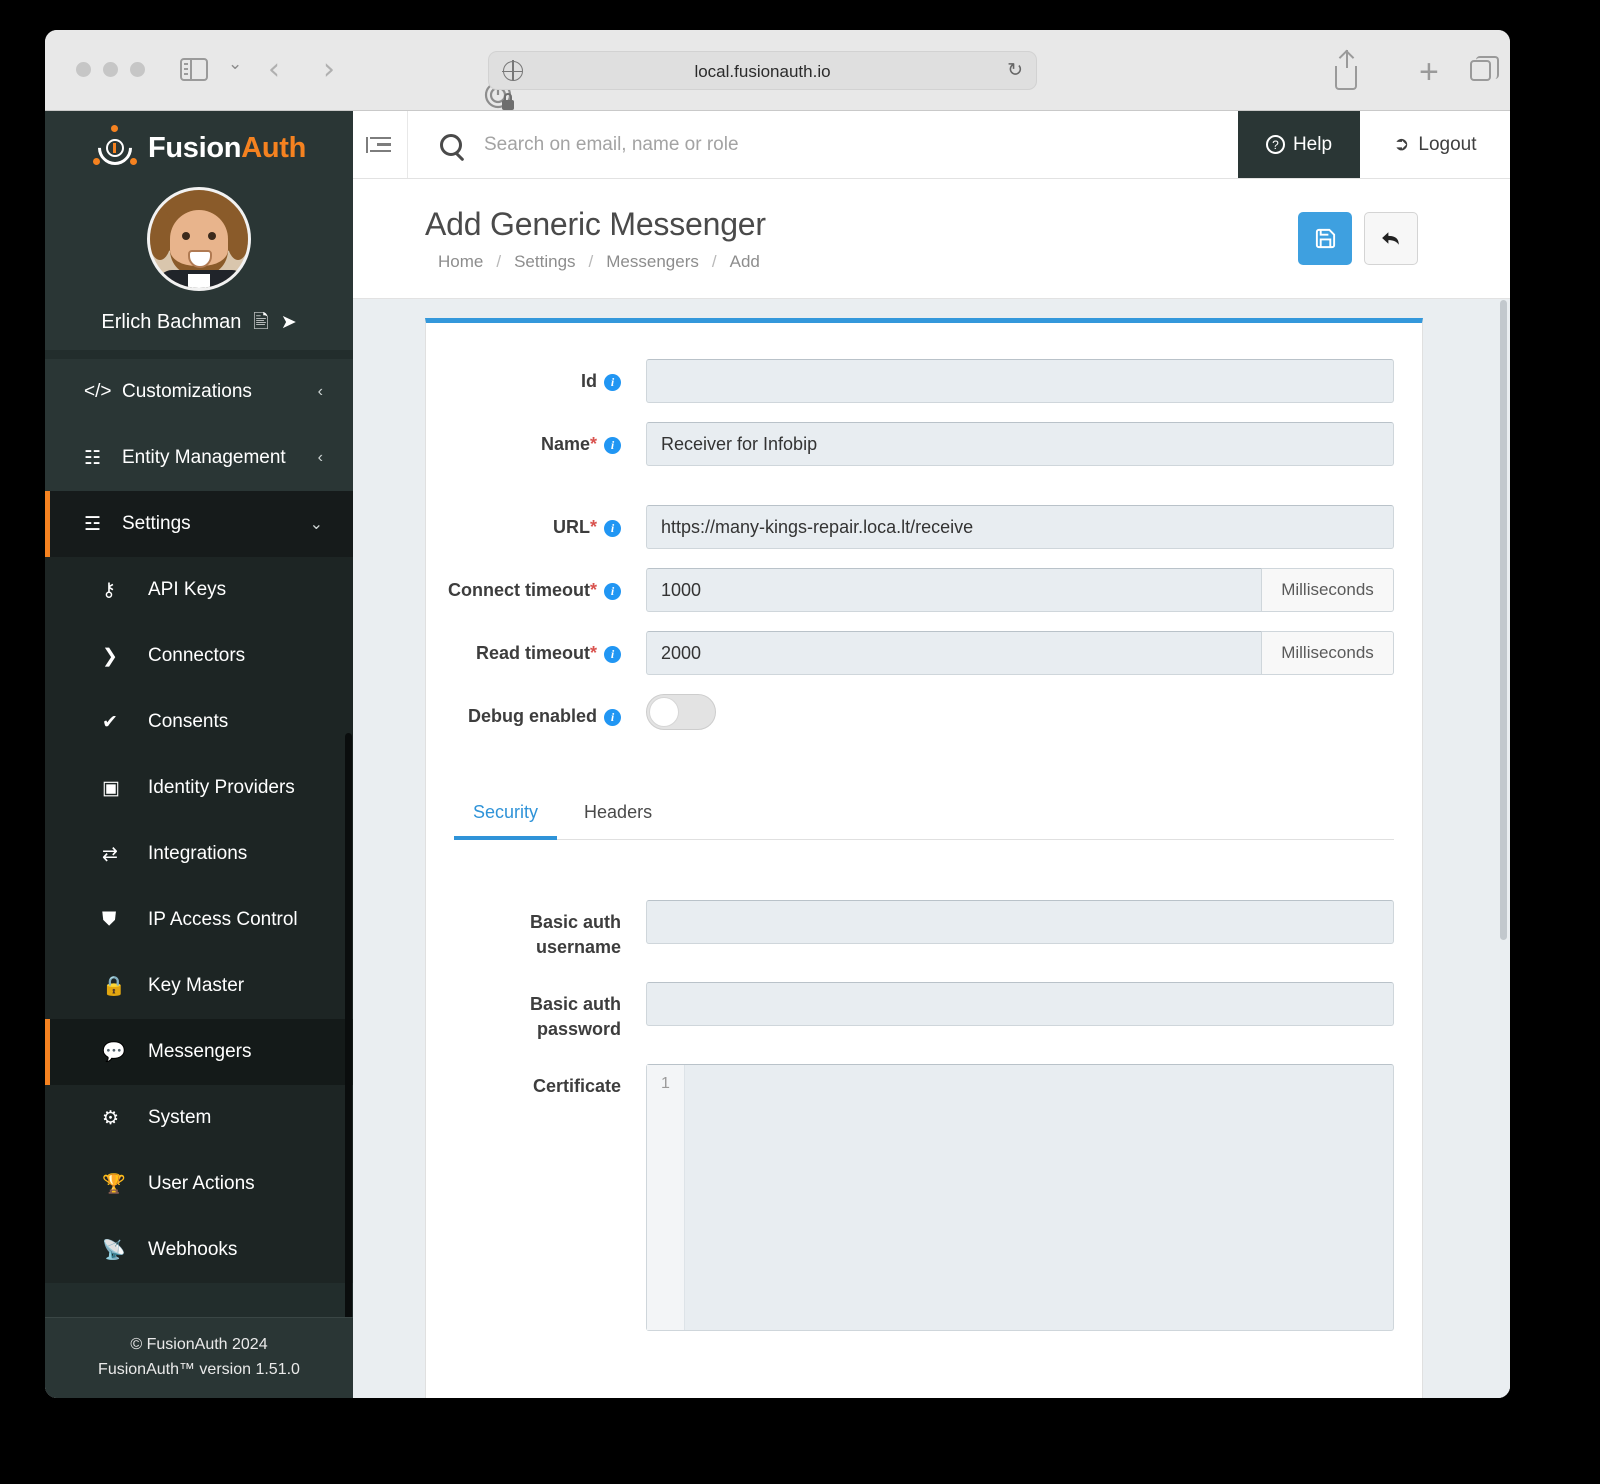  I want to click on chevron-down-icon: ⌄, so click(235, 64).